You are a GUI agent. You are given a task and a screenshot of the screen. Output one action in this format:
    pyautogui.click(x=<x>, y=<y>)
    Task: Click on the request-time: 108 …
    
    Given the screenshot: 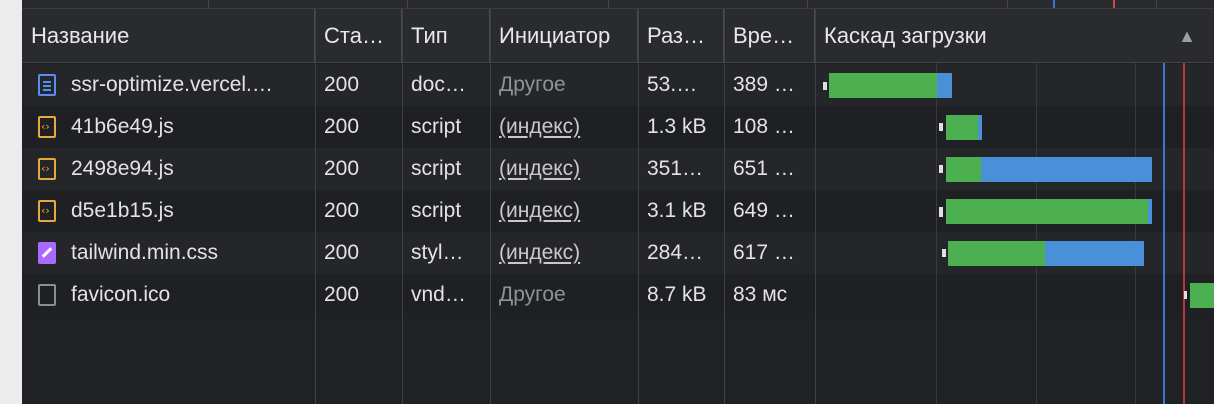 What is the action you would take?
    pyautogui.click(x=764, y=126)
    